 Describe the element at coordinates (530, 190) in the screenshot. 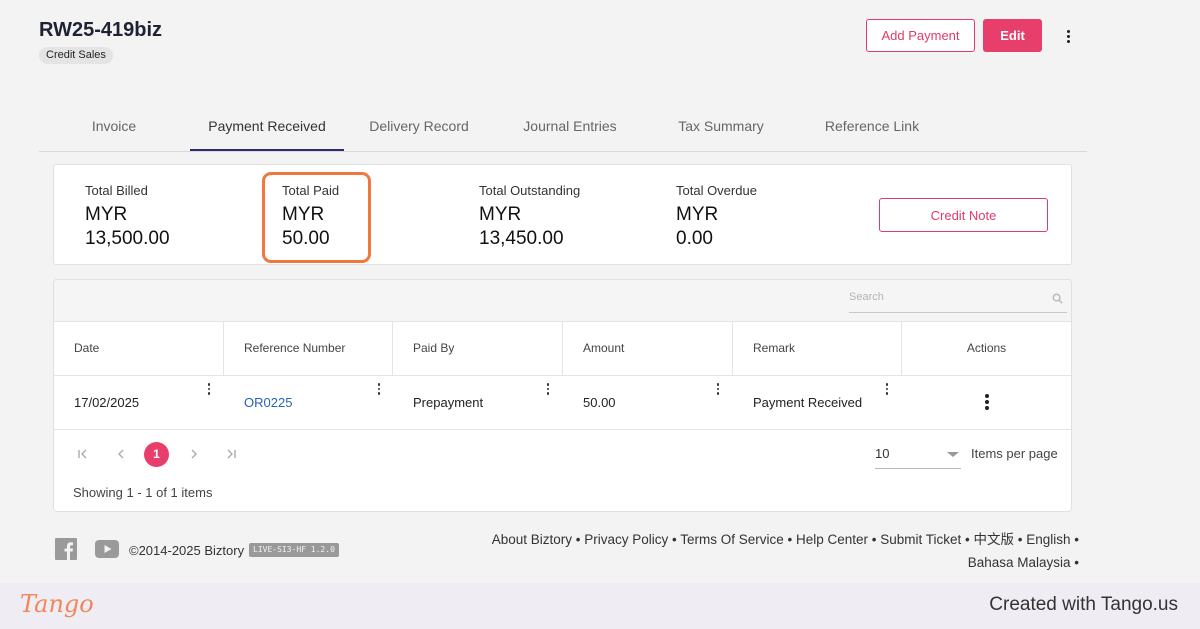

I see `total-outstanding-label: Total Outstanding` at that location.